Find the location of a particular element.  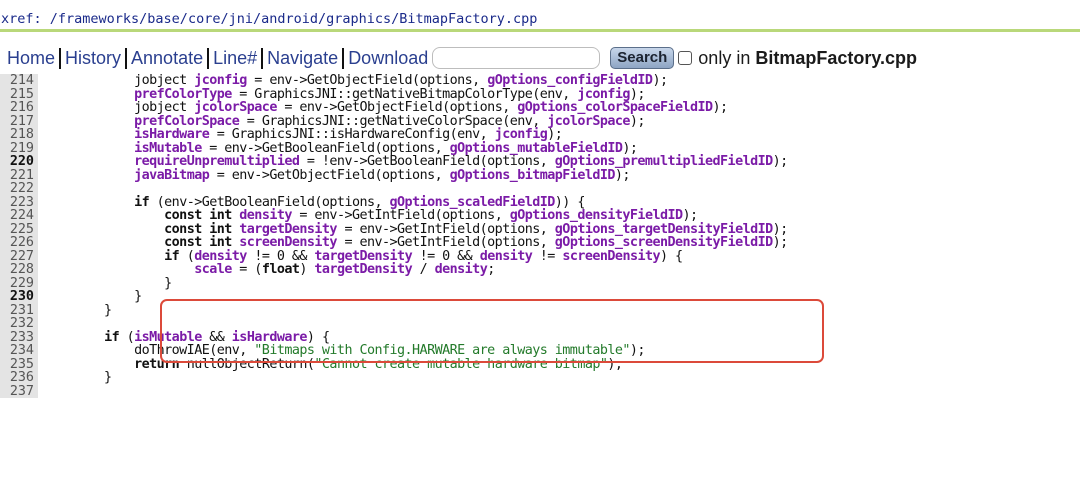

search-input is located at coordinates (516, 58).